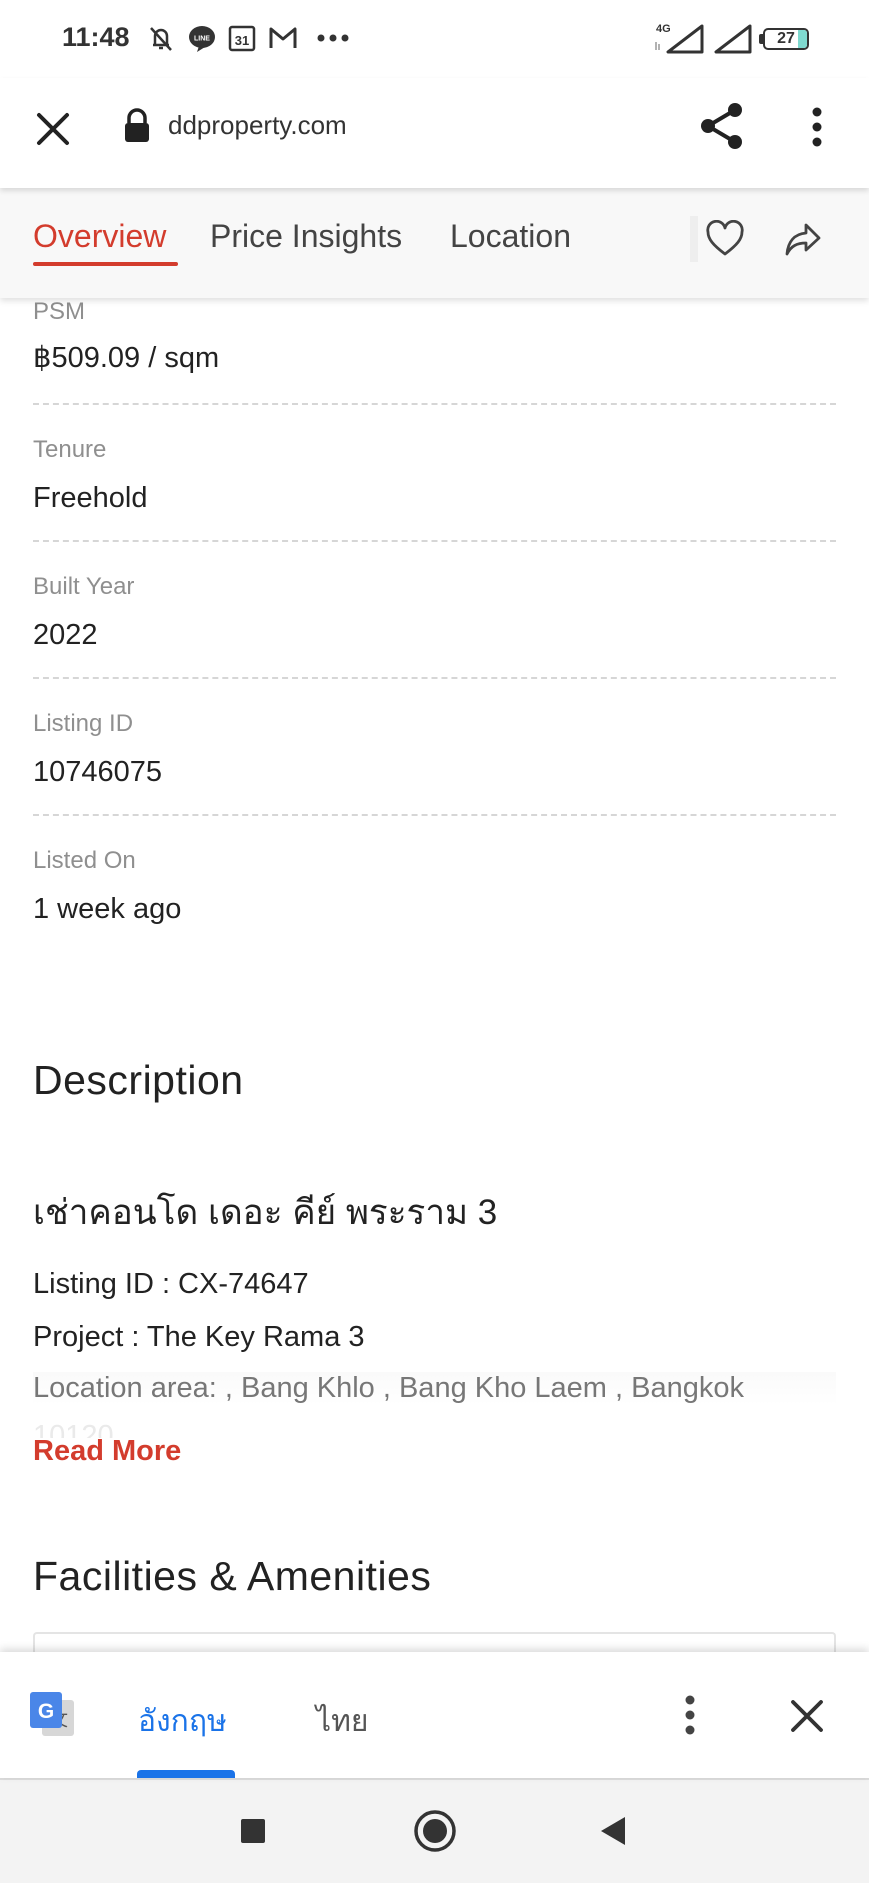  I want to click on detail-label: Built Year, so click(84, 586).